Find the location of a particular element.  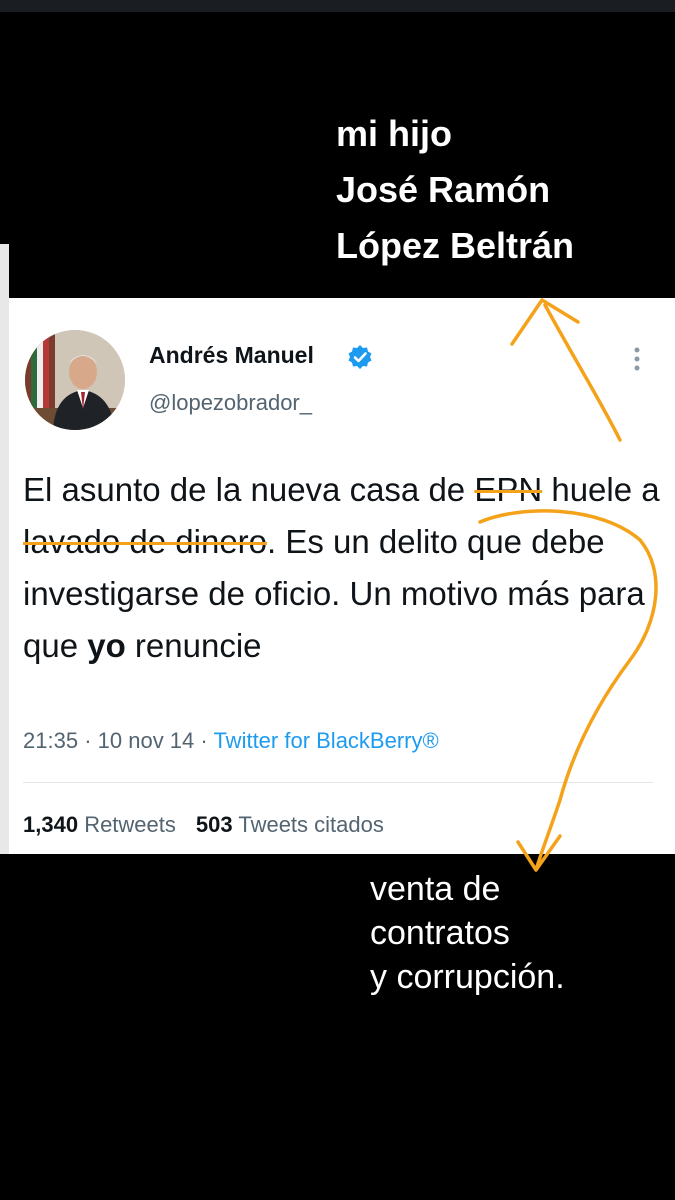

avatar-image is located at coordinates (75, 380).